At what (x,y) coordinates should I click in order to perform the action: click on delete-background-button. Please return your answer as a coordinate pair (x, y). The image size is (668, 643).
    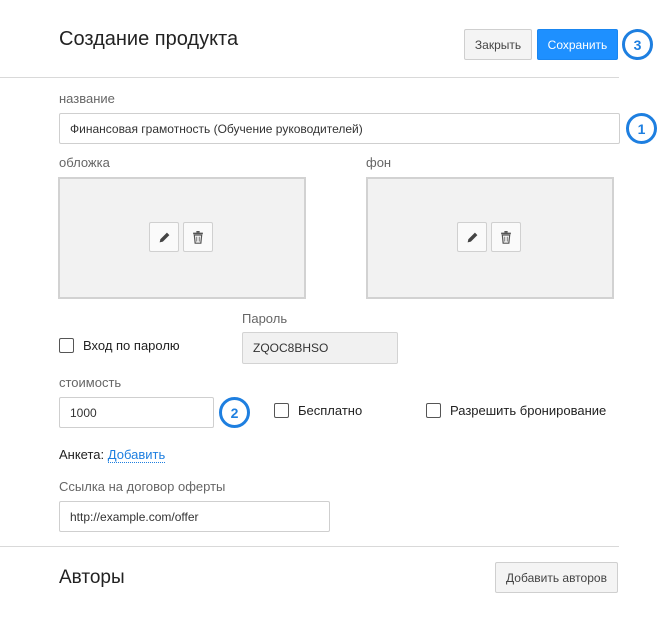
    Looking at the image, I should click on (506, 237).